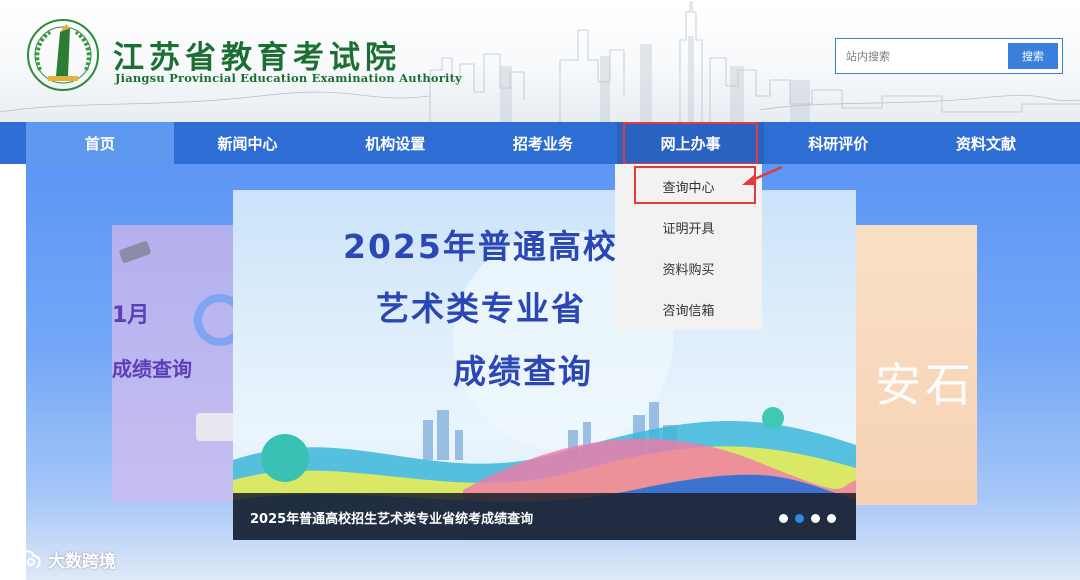 The image size is (1080, 580). What do you see at coordinates (762, 175) in the screenshot?
I see `red-arrow-annotation-icon` at bounding box center [762, 175].